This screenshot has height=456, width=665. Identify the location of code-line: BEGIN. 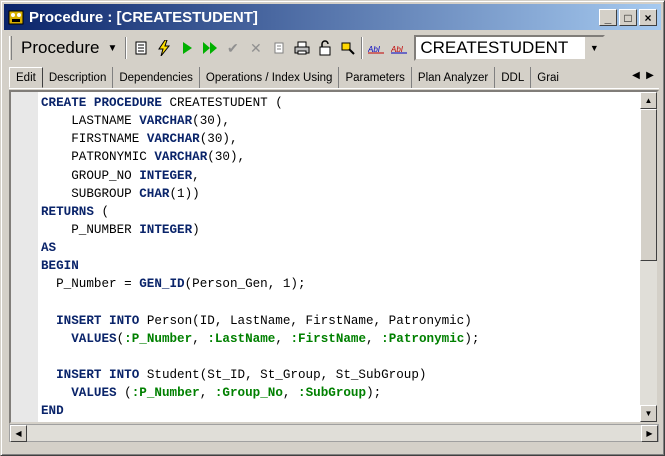
(260, 266).